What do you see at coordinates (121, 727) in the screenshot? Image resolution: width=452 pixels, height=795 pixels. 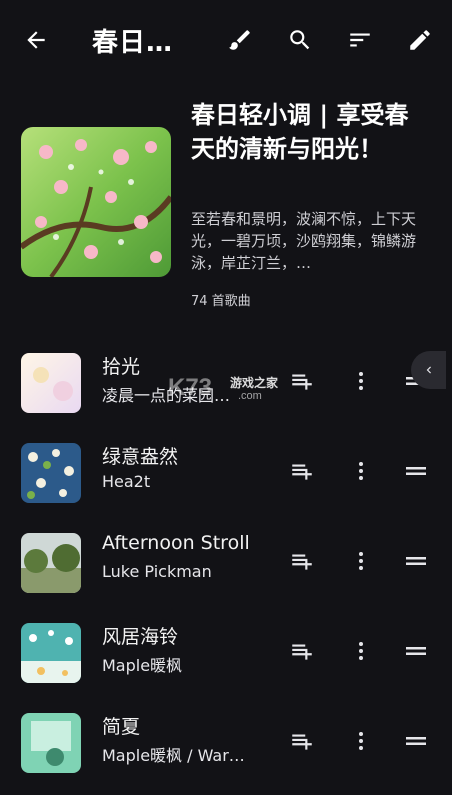 I see `song-title: 简夏` at bounding box center [121, 727].